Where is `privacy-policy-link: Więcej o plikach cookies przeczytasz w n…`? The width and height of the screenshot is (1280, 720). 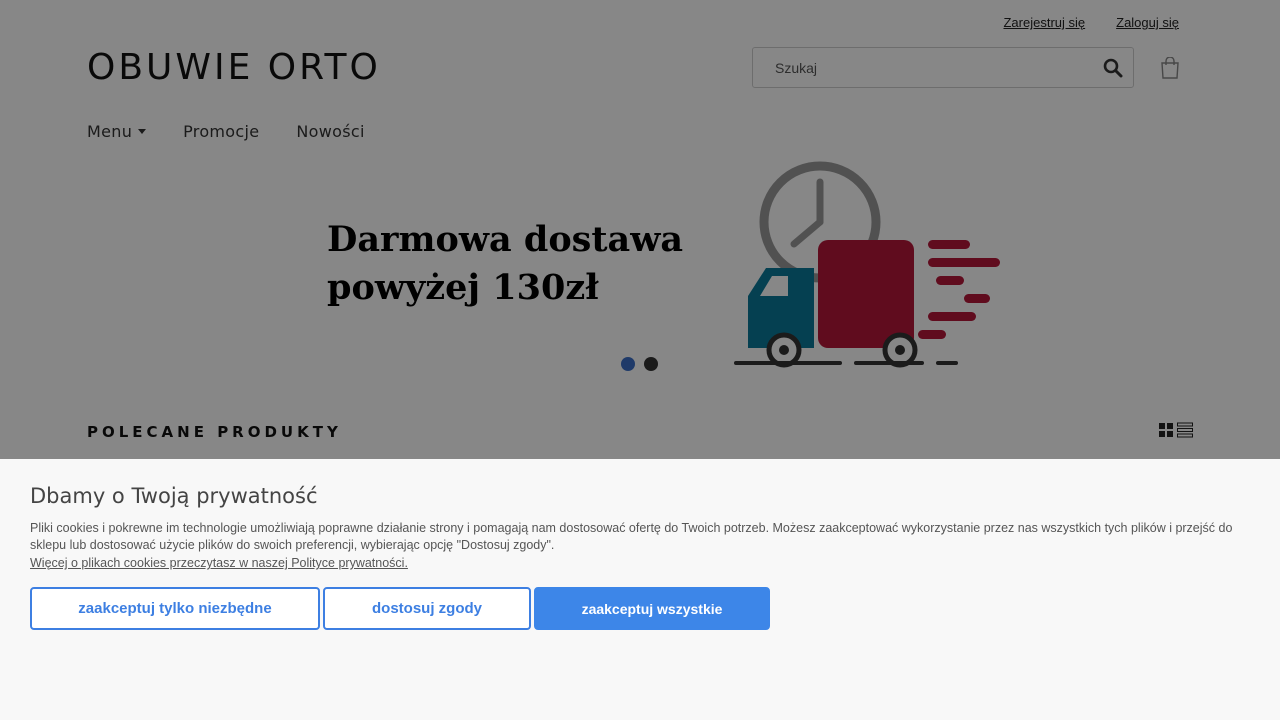 privacy-policy-link: Więcej o plikach cookies przeczytasz w n… is located at coordinates (219, 563).